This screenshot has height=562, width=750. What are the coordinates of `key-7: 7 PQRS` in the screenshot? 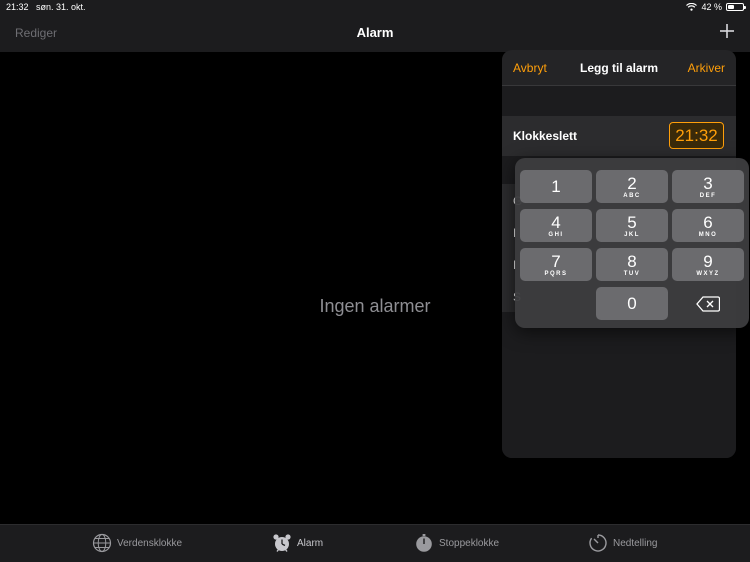 It's located at (556, 264).